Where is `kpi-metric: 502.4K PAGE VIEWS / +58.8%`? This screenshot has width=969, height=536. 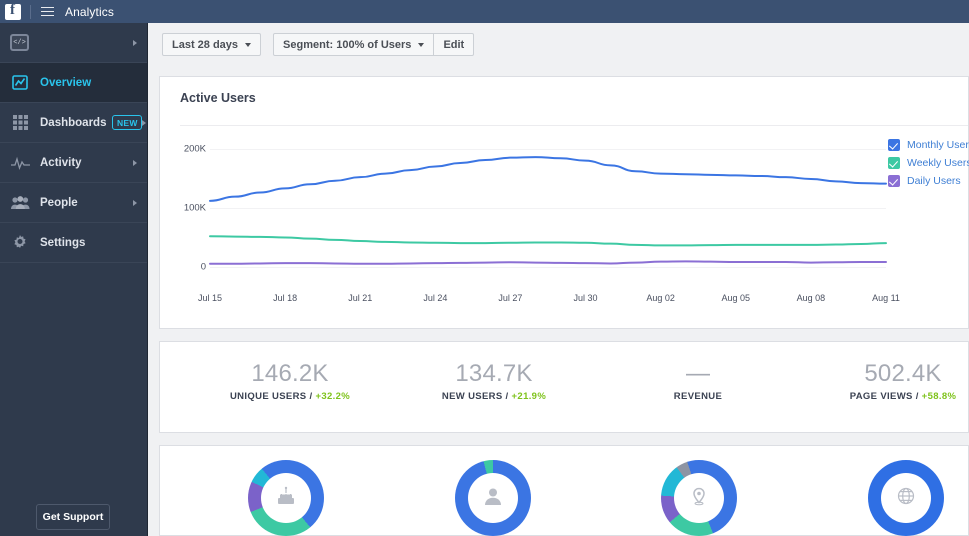
kpi-metric: 502.4K PAGE VIEWS / +58.8% is located at coordinates (903, 381).